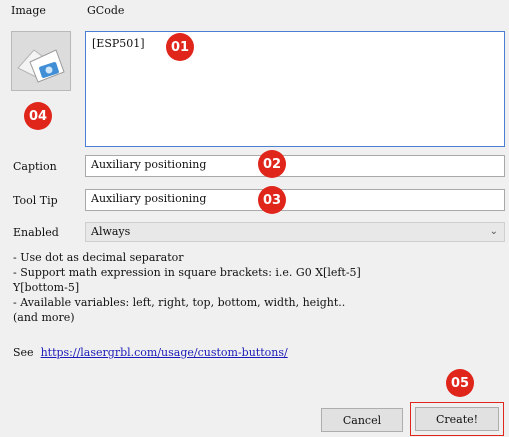 The width and height of the screenshot is (509, 437). I want to click on image-icon, so click(41, 61).